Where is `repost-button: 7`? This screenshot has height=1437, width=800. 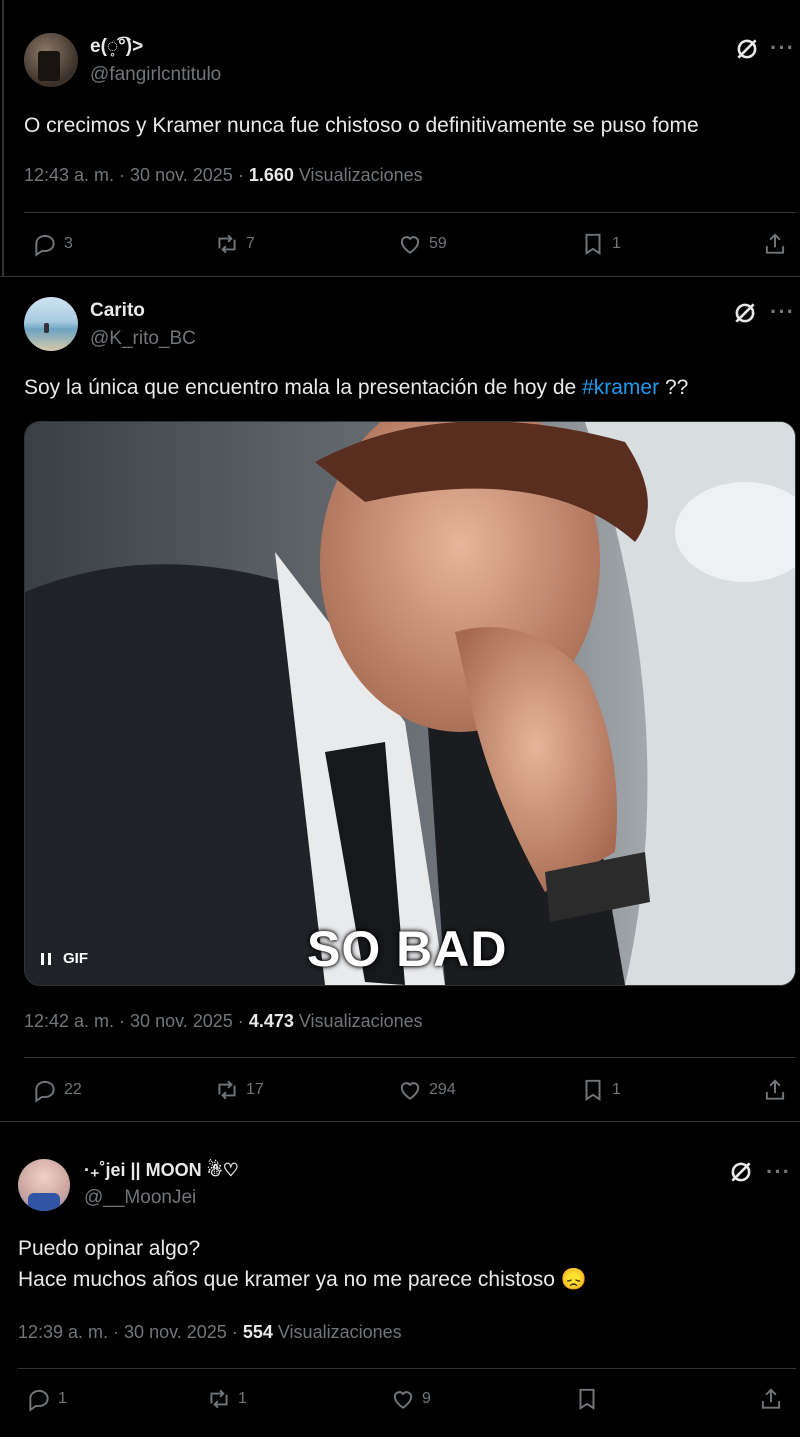 repost-button: 7 is located at coordinates (234, 244).